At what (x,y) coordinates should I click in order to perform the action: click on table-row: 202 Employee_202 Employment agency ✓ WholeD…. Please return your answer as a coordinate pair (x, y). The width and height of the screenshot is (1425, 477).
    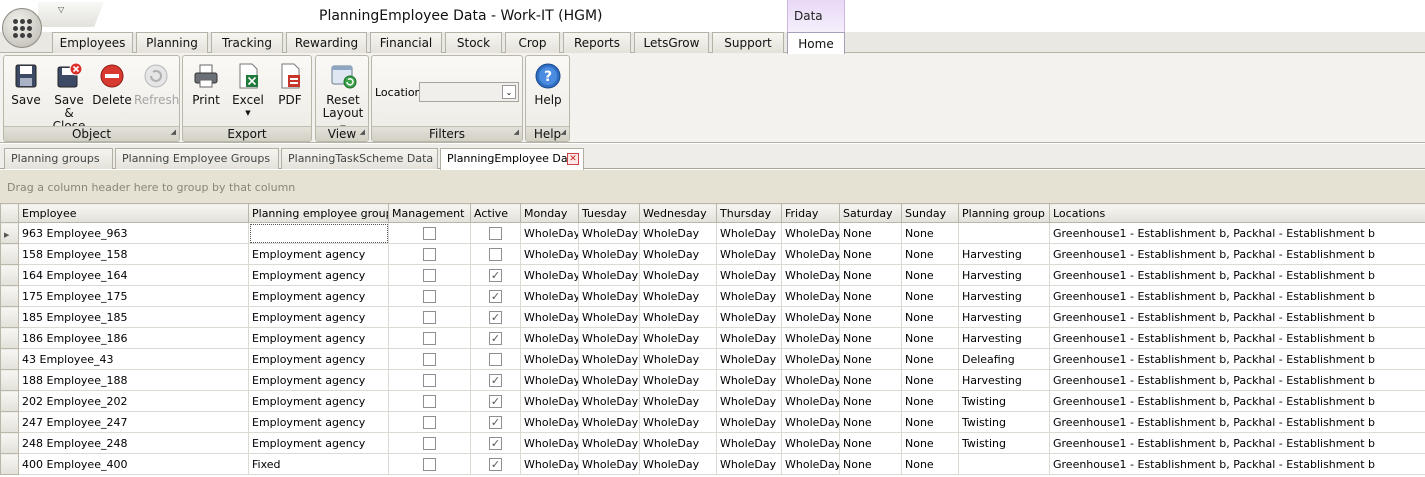
    Looking at the image, I should click on (712, 401).